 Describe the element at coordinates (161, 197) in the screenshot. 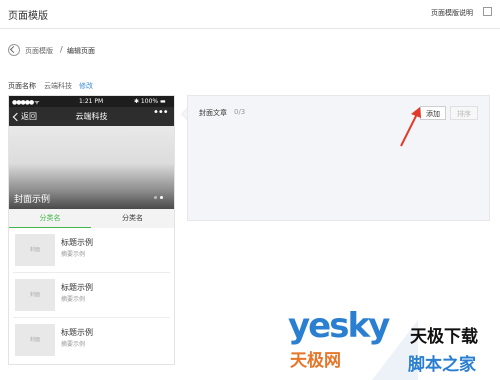

I see `carousel-dot-active` at that location.